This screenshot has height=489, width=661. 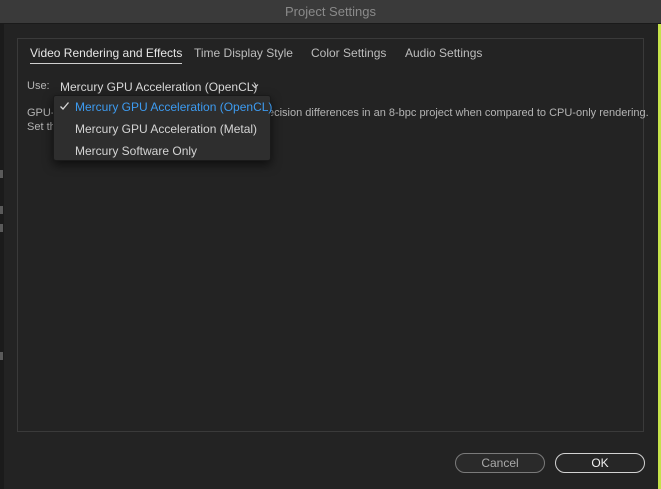 I want to click on renderer-option-label: Mercury Software Only, so click(x=136, y=151).